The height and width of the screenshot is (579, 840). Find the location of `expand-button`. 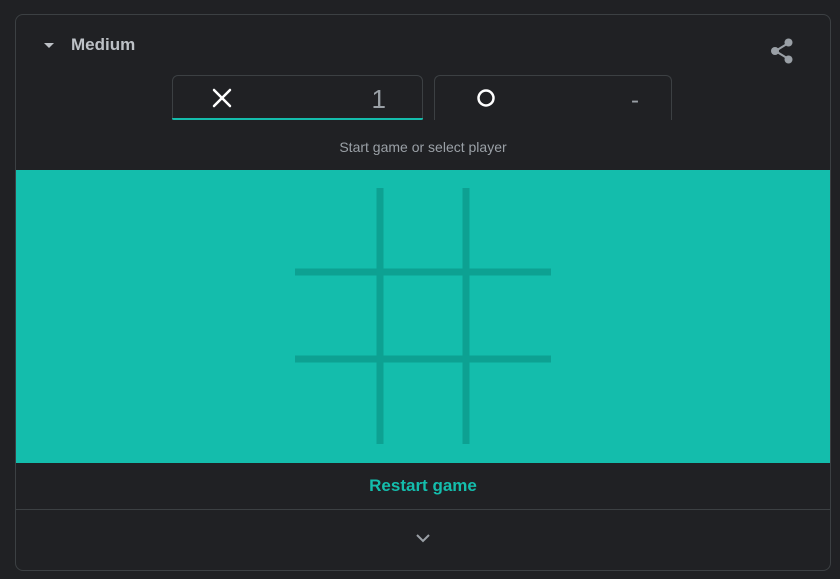

expand-button is located at coordinates (423, 540).